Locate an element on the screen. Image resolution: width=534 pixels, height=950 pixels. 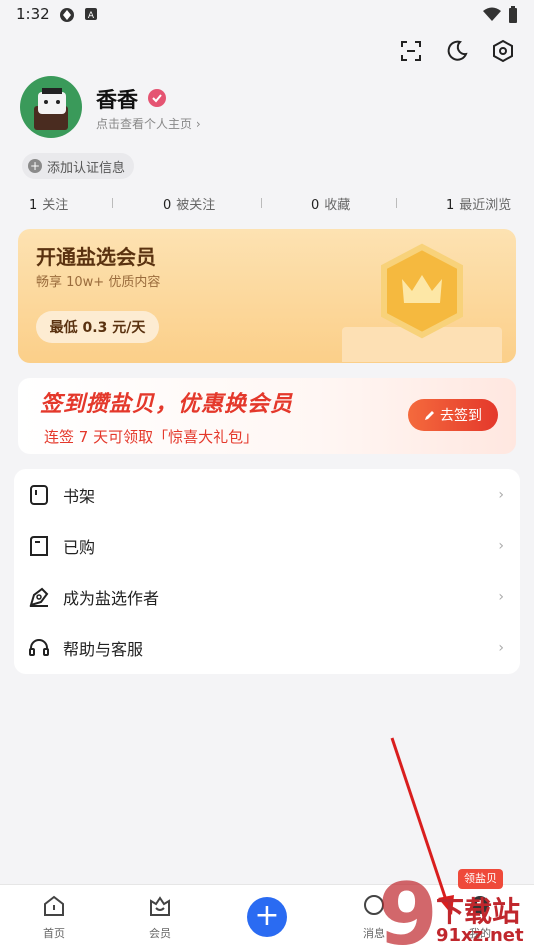
vip-subtitle: 畅享 10w+ 优质内容 is located at coordinates (98, 282).